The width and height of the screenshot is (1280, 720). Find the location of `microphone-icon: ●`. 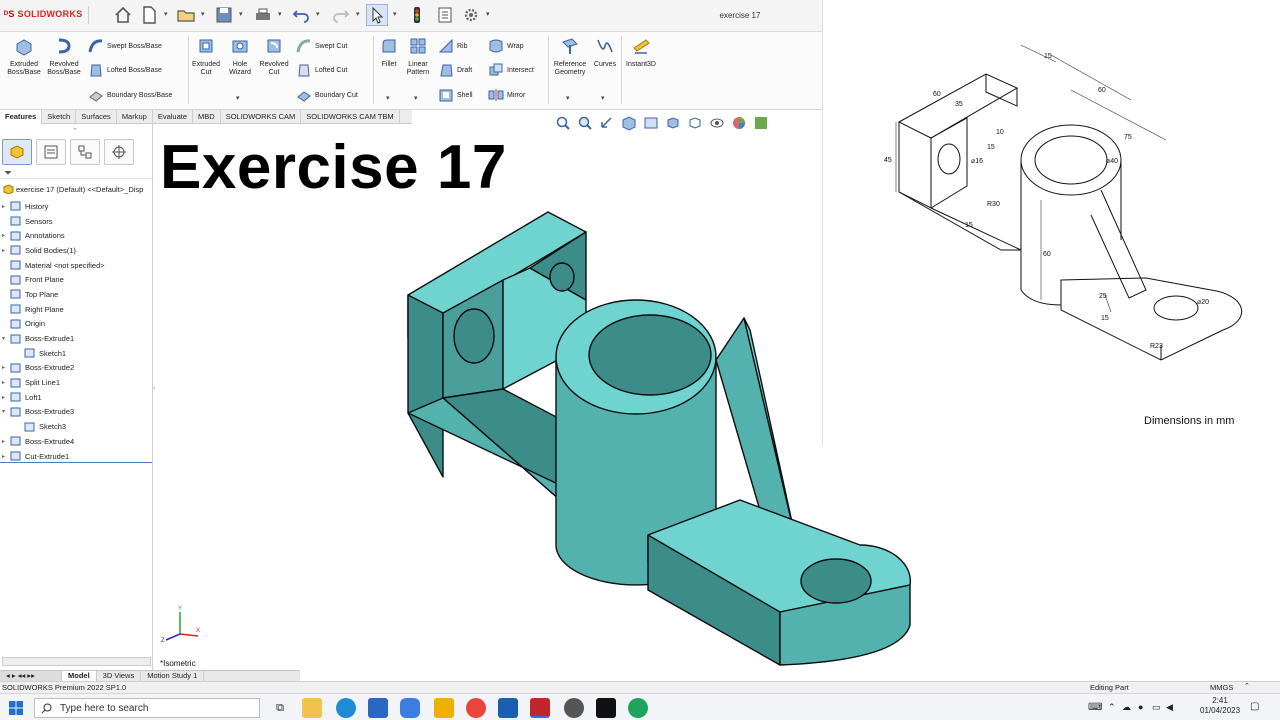

microphone-icon: ● is located at coordinates (1140, 707).